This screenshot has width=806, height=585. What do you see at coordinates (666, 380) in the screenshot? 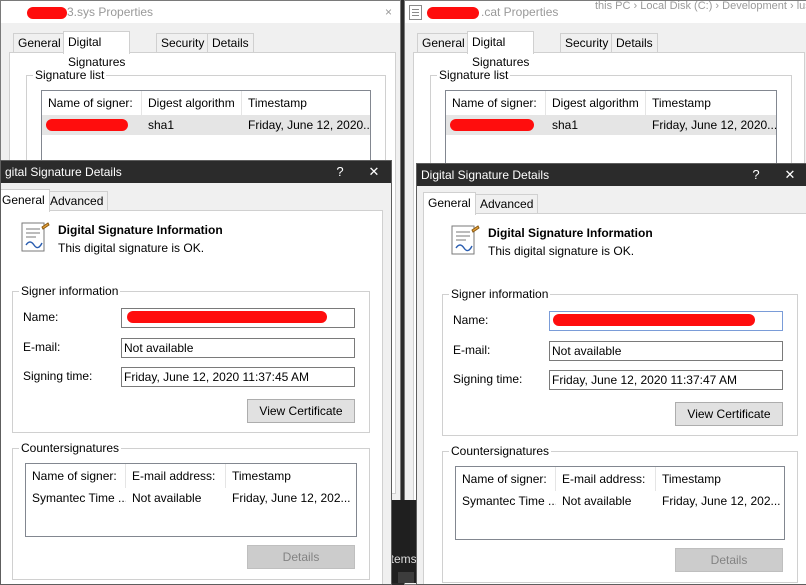
I see `signing-time-field: Friday, June 12, 2020 11:37:47 AM` at bounding box center [666, 380].